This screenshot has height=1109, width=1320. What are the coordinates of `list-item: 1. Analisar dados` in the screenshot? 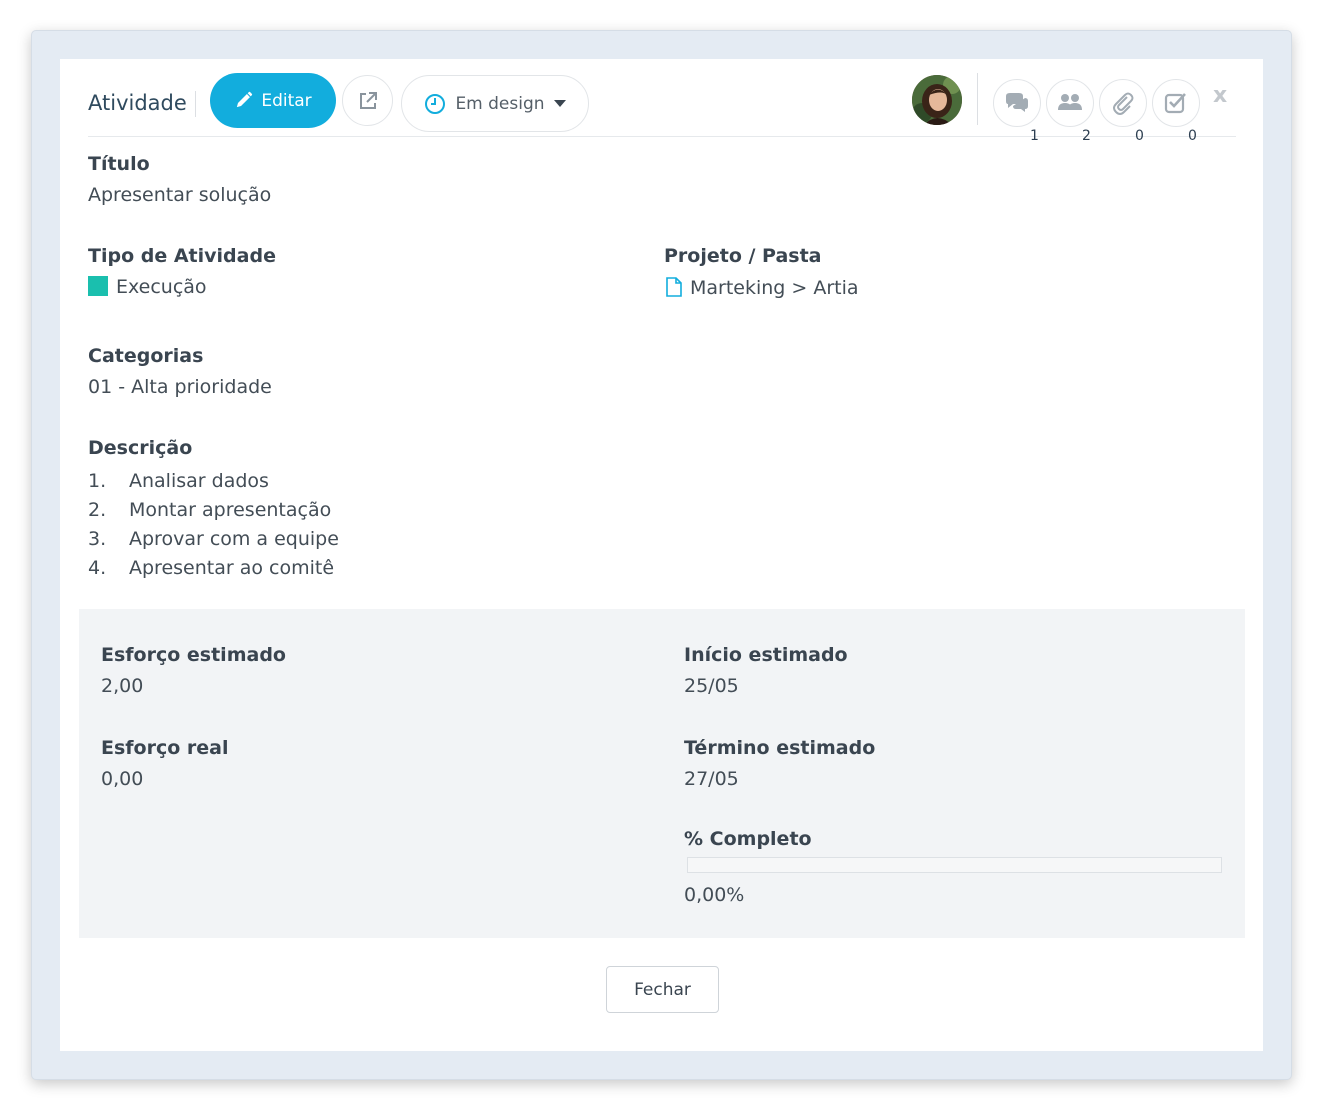 It's located at (213, 481).